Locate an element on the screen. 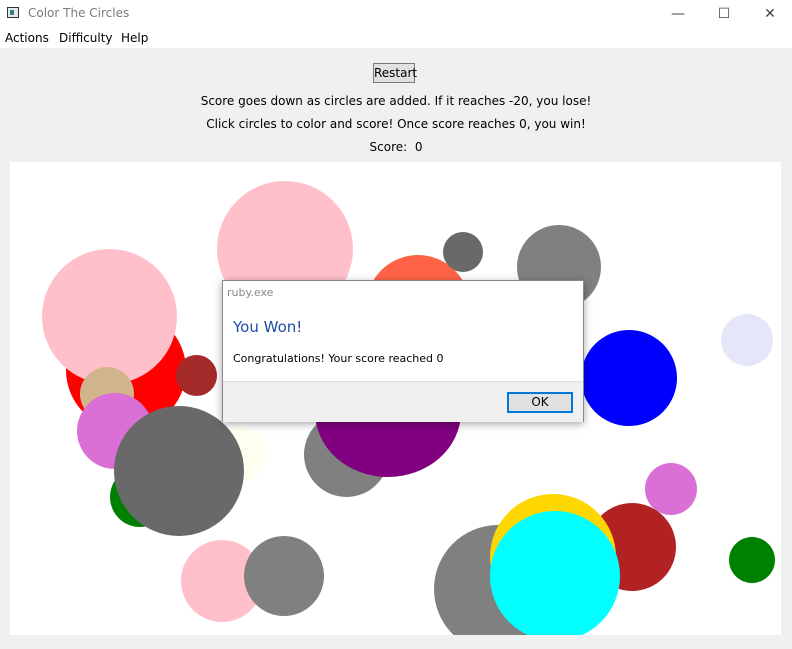  restart-button: Restart is located at coordinates (395, 73).